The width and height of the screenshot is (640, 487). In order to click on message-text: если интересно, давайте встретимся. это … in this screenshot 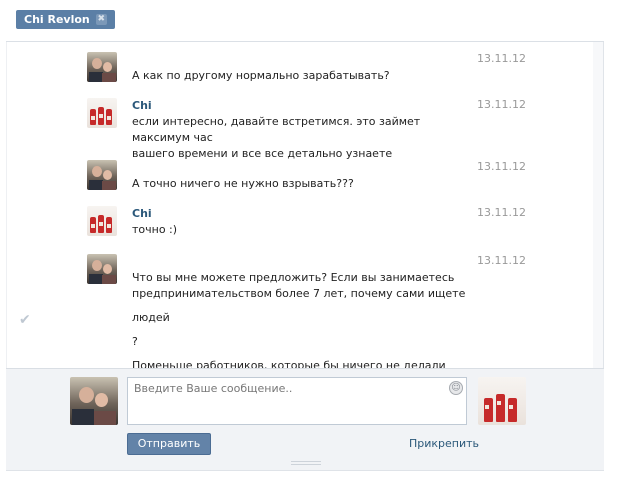, I will do `click(276, 129)`.